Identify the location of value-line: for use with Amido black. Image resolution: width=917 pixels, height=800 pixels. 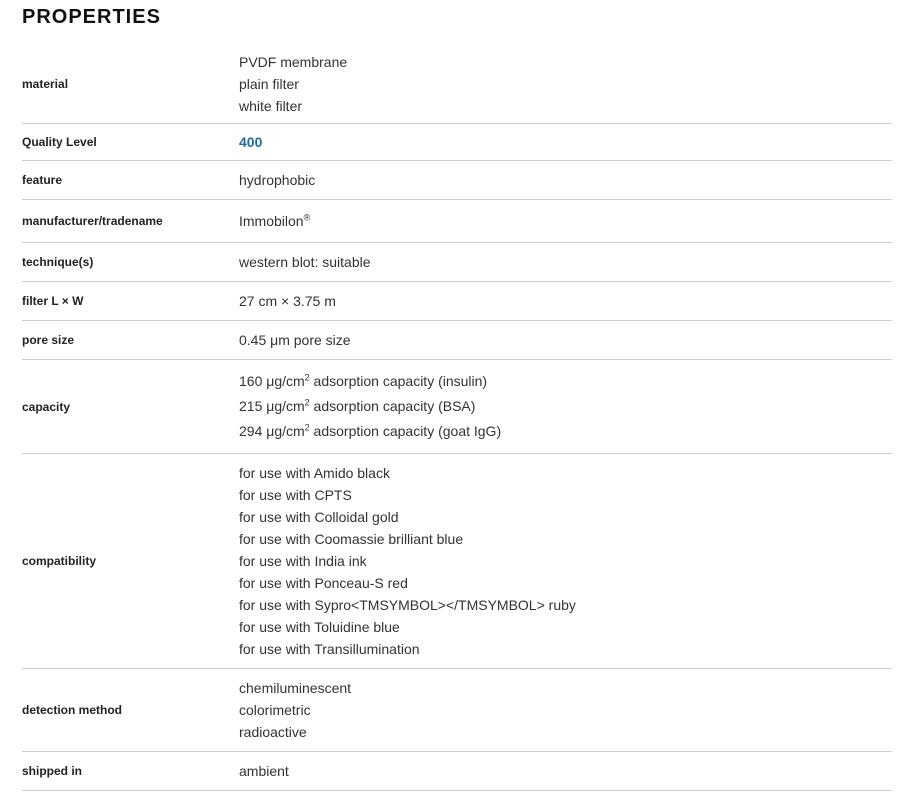
(314, 473).